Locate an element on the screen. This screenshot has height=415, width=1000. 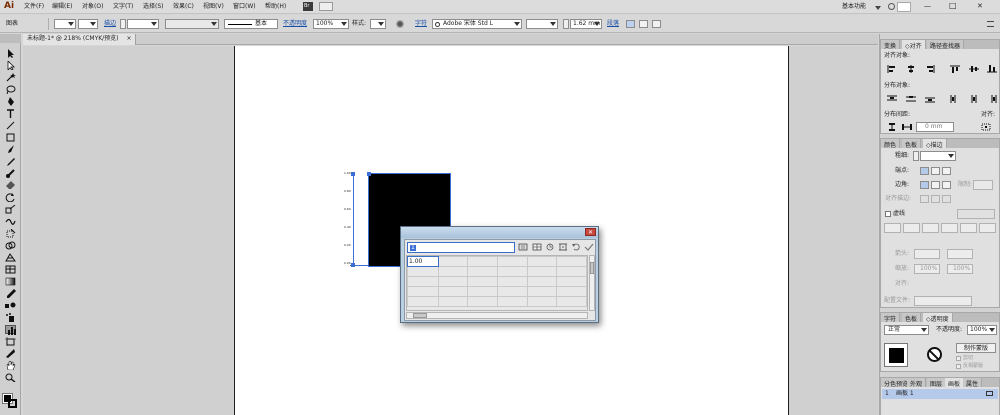
paintbrush-tool-icon is located at coordinates (10, 149).